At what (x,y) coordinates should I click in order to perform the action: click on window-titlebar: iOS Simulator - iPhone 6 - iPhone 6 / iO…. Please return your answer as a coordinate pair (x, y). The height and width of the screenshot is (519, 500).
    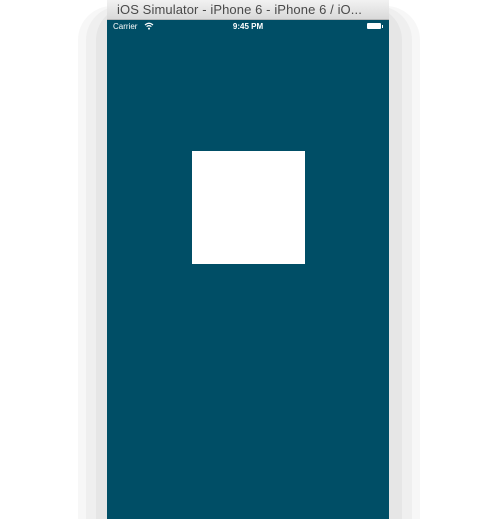
    Looking at the image, I should click on (248, 10).